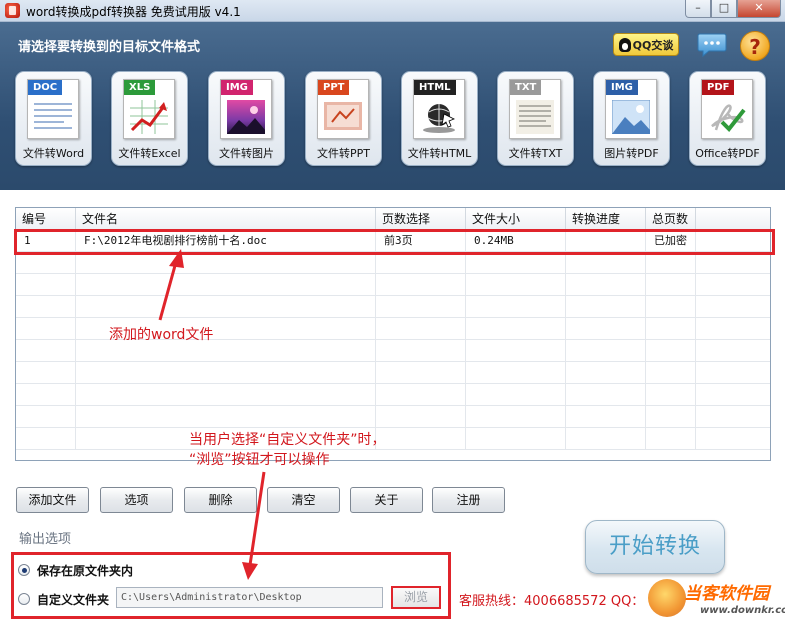 This screenshot has height=625, width=785. I want to click on tile-to-image: IMG 文件转图片, so click(246, 118).